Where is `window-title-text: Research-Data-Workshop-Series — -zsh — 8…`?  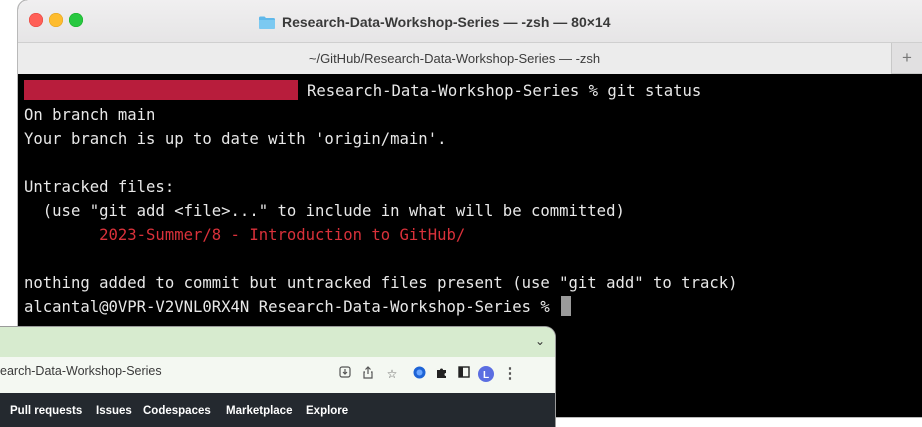
window-title-text: Research-Data-Workshop-Series — -zsh — 8… is located at coordinates (446, 22).